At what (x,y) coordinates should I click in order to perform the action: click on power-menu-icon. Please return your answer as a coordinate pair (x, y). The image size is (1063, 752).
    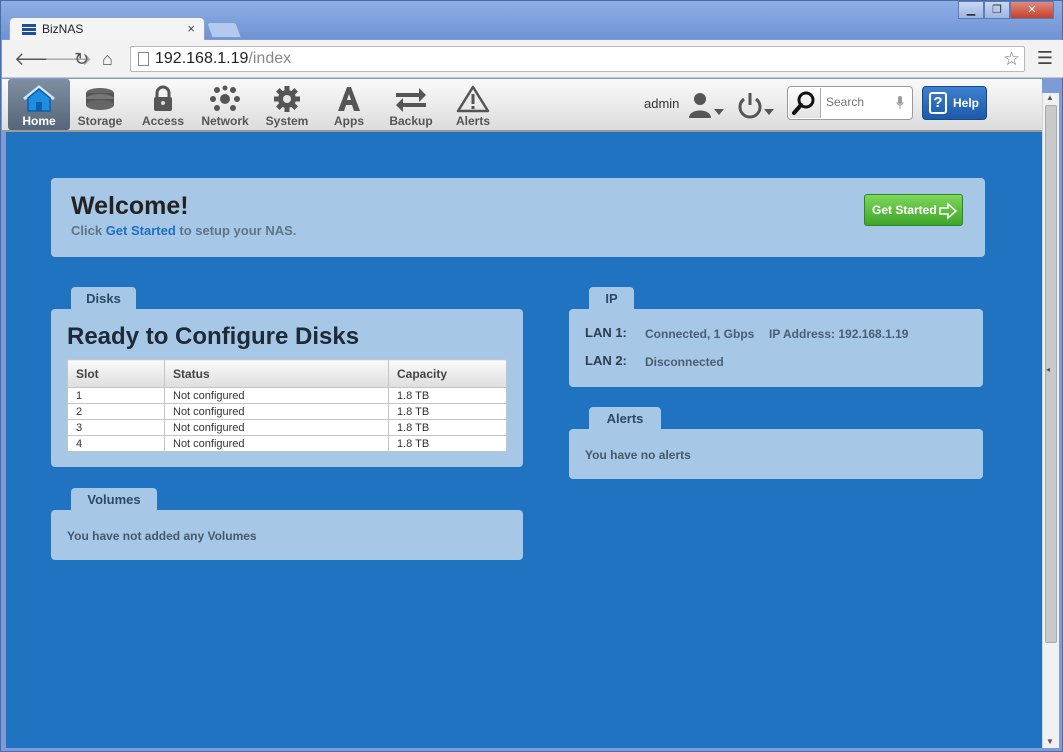
    Looking at the image, I should click on (758, 105).